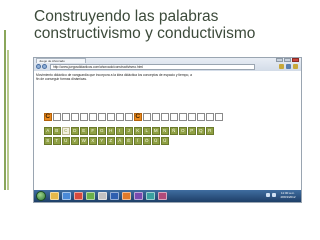 The height and width of the screenshot is (240, 320). I want to click on letter-key: R, so click(210, 131).